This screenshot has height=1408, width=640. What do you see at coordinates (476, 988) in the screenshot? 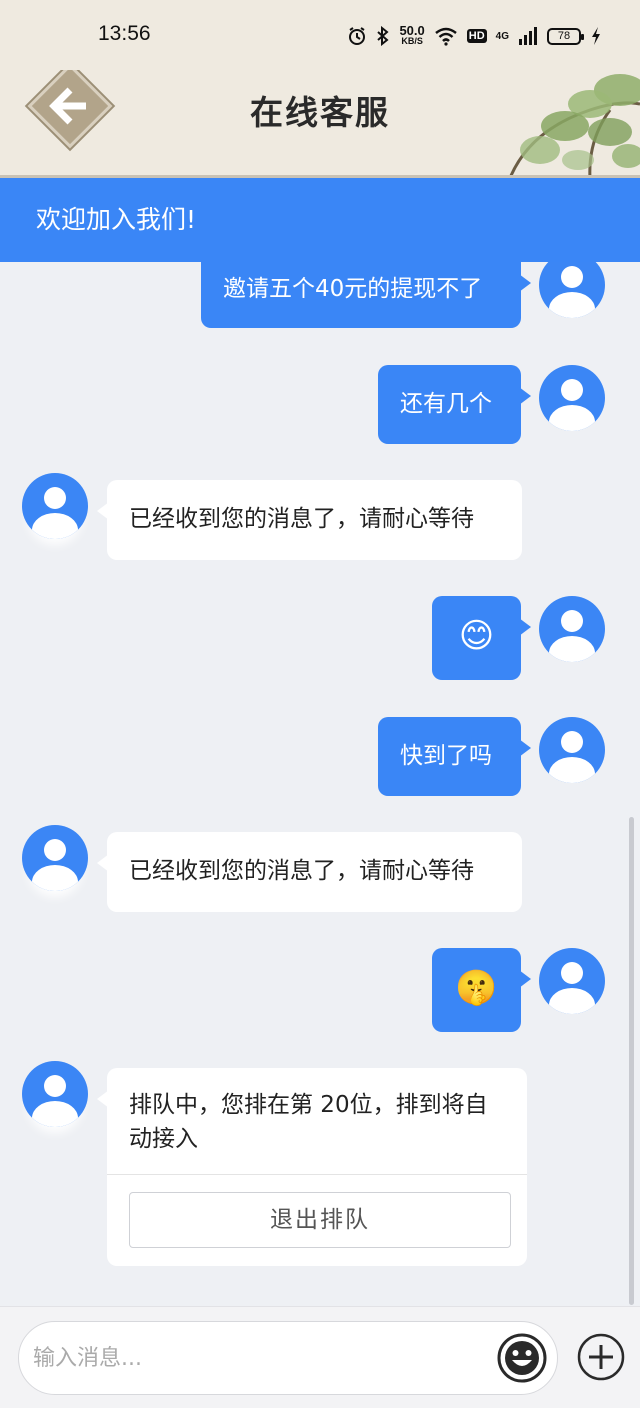
I see `emoji-shush: 🤫` at bounding box center [476, 988].